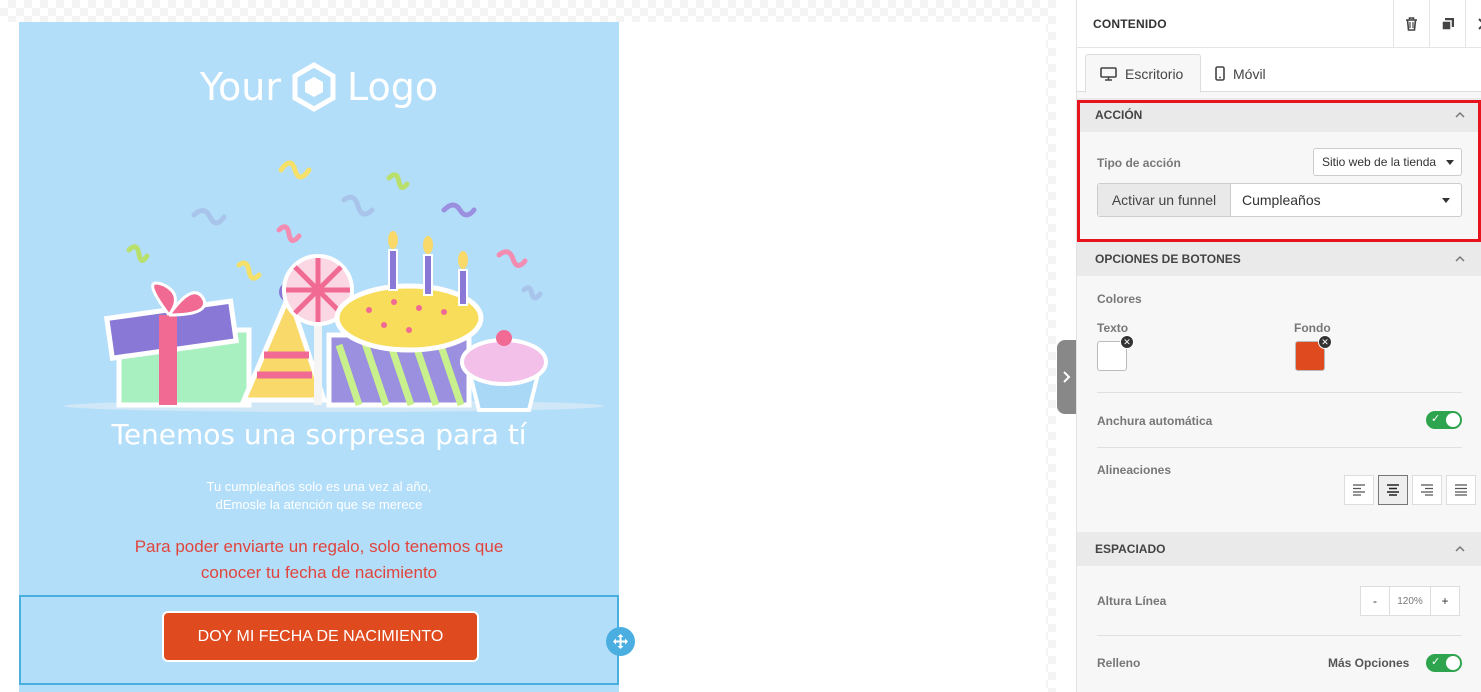  I want to click on align-left-button, so click(1359, 490).